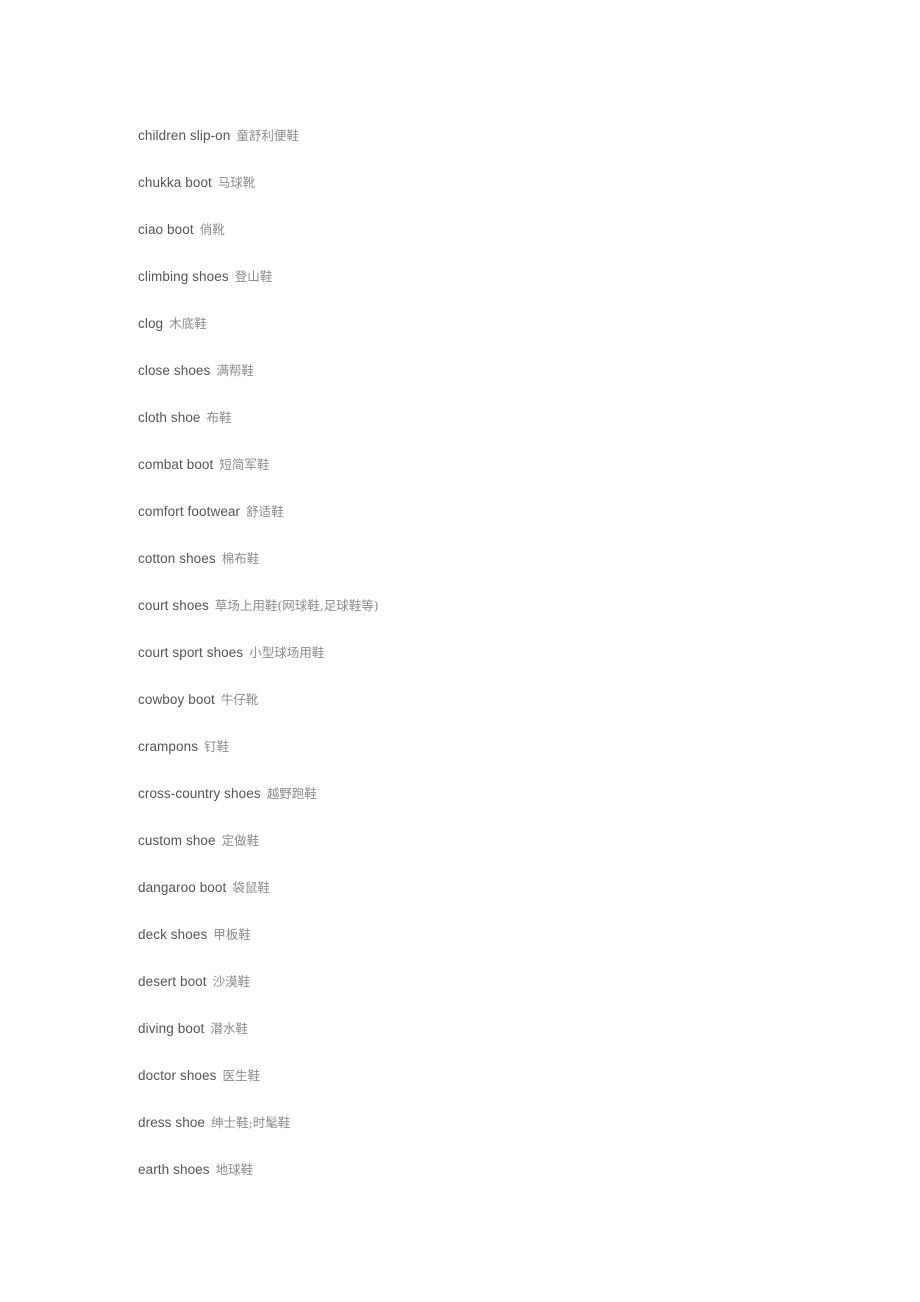 The height and width of the screenshot is (1302, 920). I want to click on entry-term-english: clog, so click(151, 323).